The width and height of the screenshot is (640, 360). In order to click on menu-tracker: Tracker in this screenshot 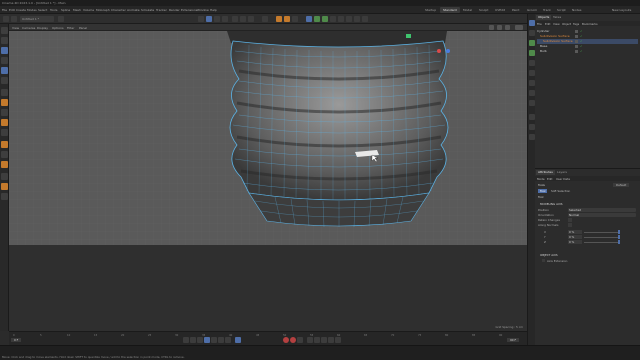, I will do `click(161, 10)`.